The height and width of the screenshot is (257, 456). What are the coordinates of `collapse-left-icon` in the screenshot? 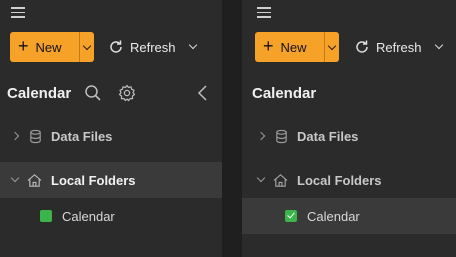 It's located at (203, 93).